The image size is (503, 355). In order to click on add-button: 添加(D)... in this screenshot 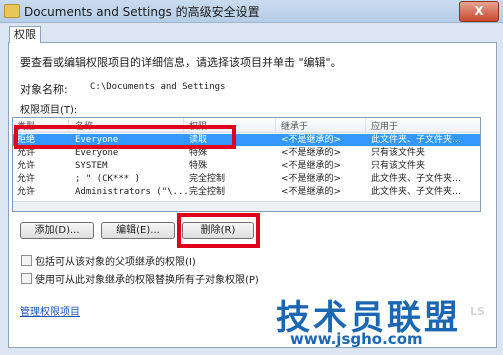, I will do `click(57, 230)`.